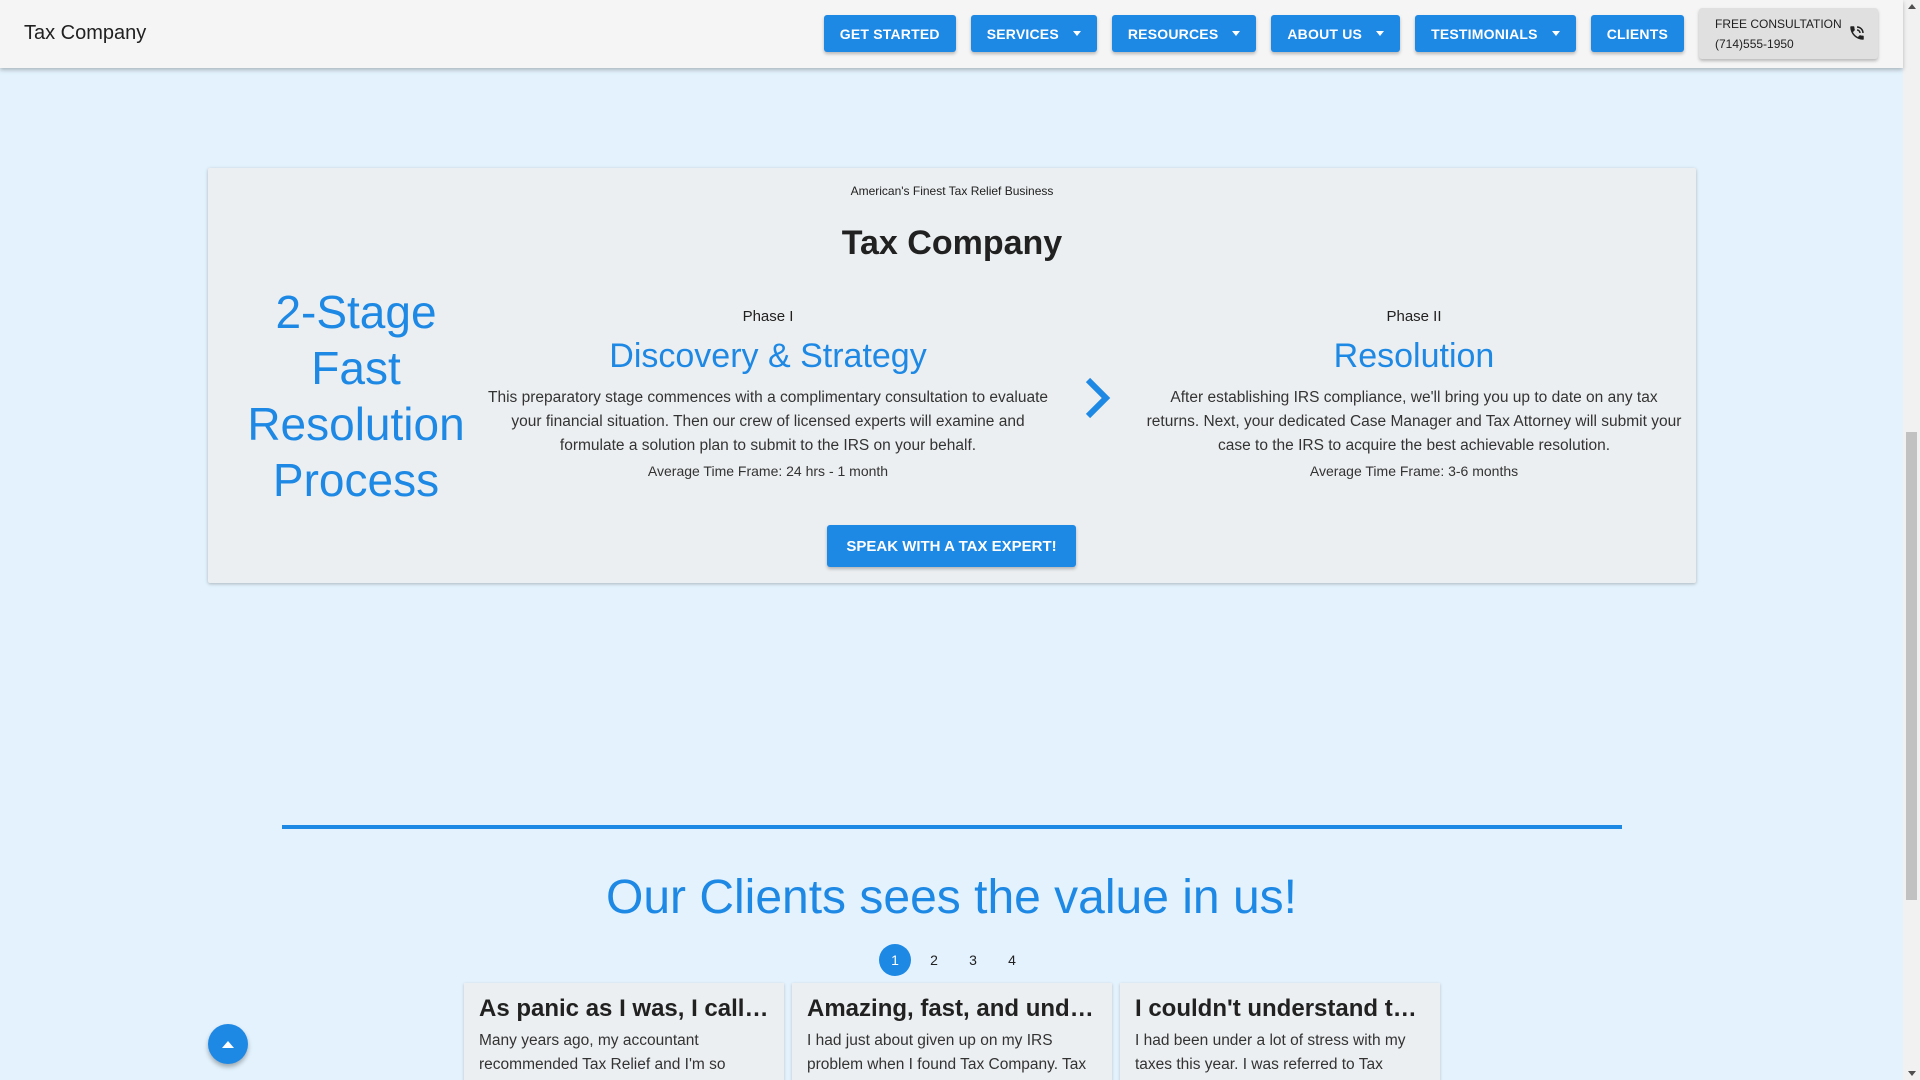 This screenshot has height=1080, width=1920. What do you see at coordinates (356, 396) in the screenshot?
I see `process-title: 2-Stage Fast Resolution Process` at bounding box center [356, 396].